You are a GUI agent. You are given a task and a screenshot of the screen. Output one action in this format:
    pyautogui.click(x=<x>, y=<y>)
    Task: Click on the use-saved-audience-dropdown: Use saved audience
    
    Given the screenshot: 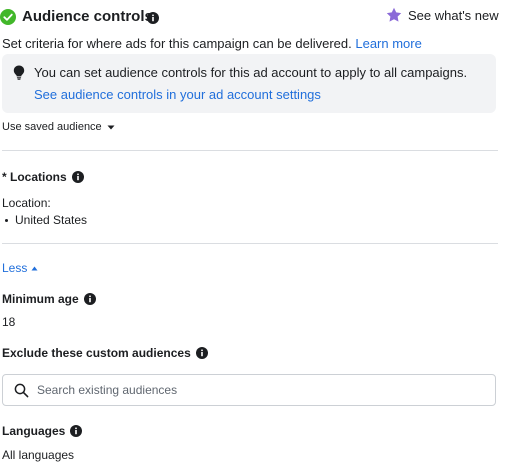 What is the action you would take?
    pyautogui.click(x=58, y=127)
    